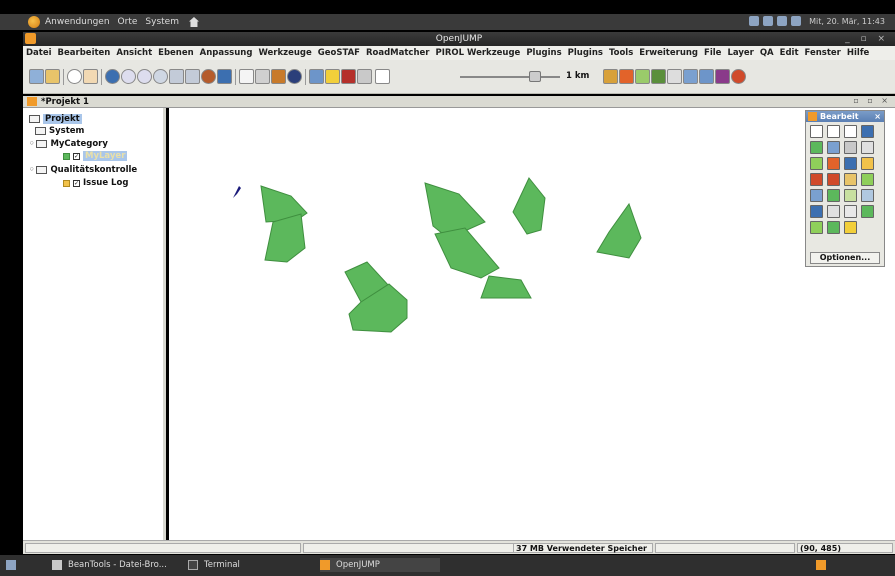 The height and width of the screenshot is (576, 895). I want to click on rotate-icon, so click(850, 179).